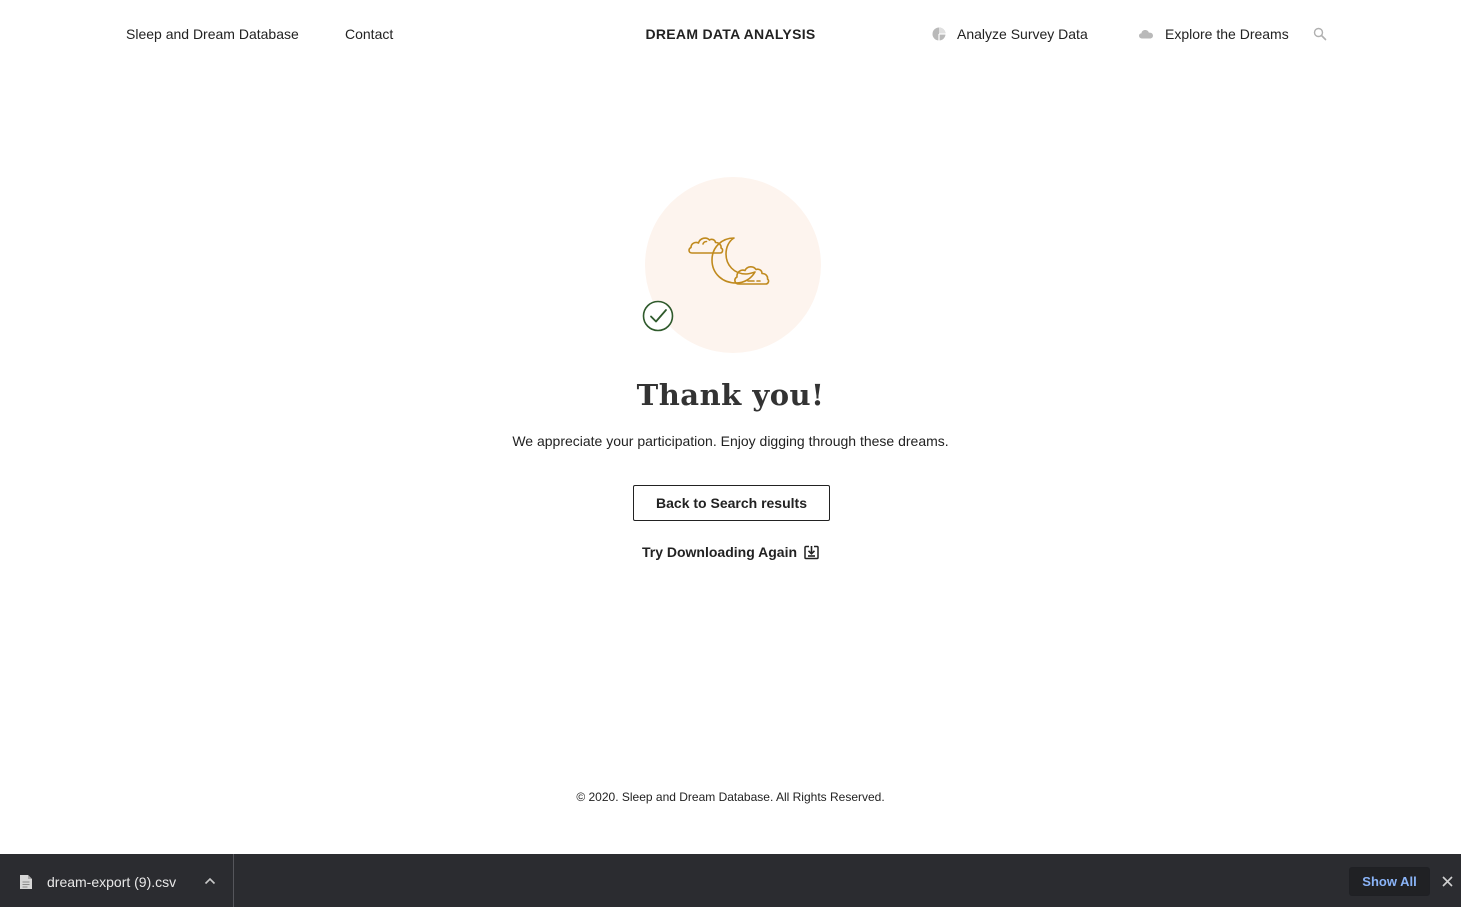  Describe the element at coordinates (719, 552) in the screenshot. I see `retry-link-label: Try Downloading Again` at that location.